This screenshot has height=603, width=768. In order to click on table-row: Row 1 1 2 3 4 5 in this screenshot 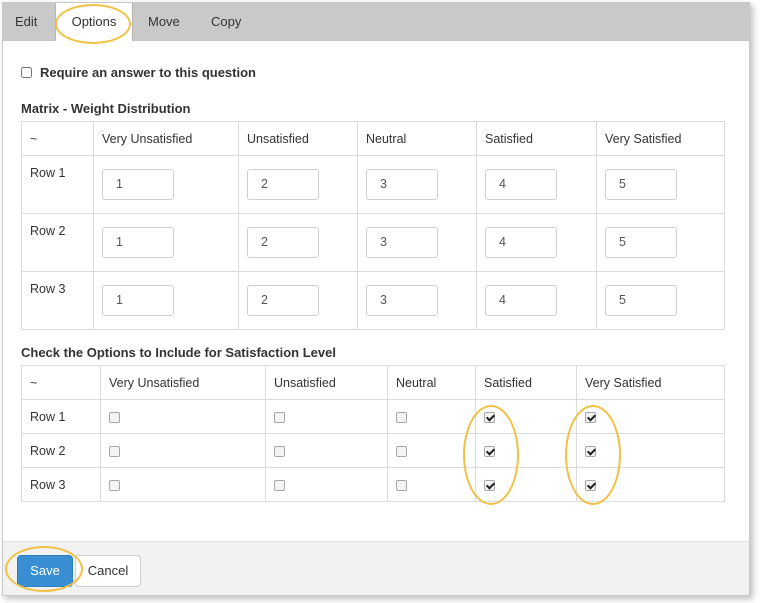, I will do `click(373, 184)`.